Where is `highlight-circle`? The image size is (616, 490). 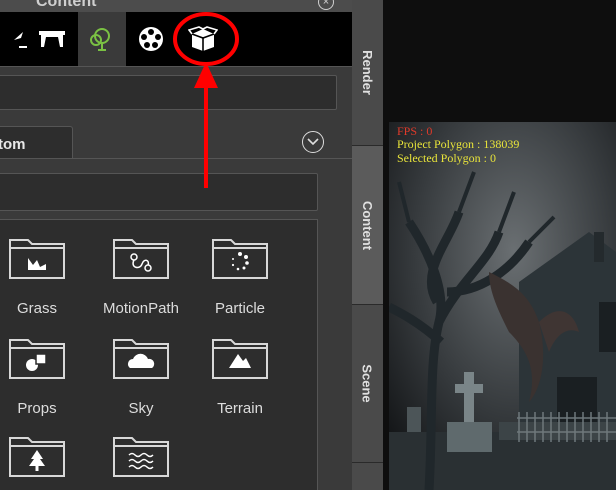
highlight-circle is located at coordinates (206, 39).